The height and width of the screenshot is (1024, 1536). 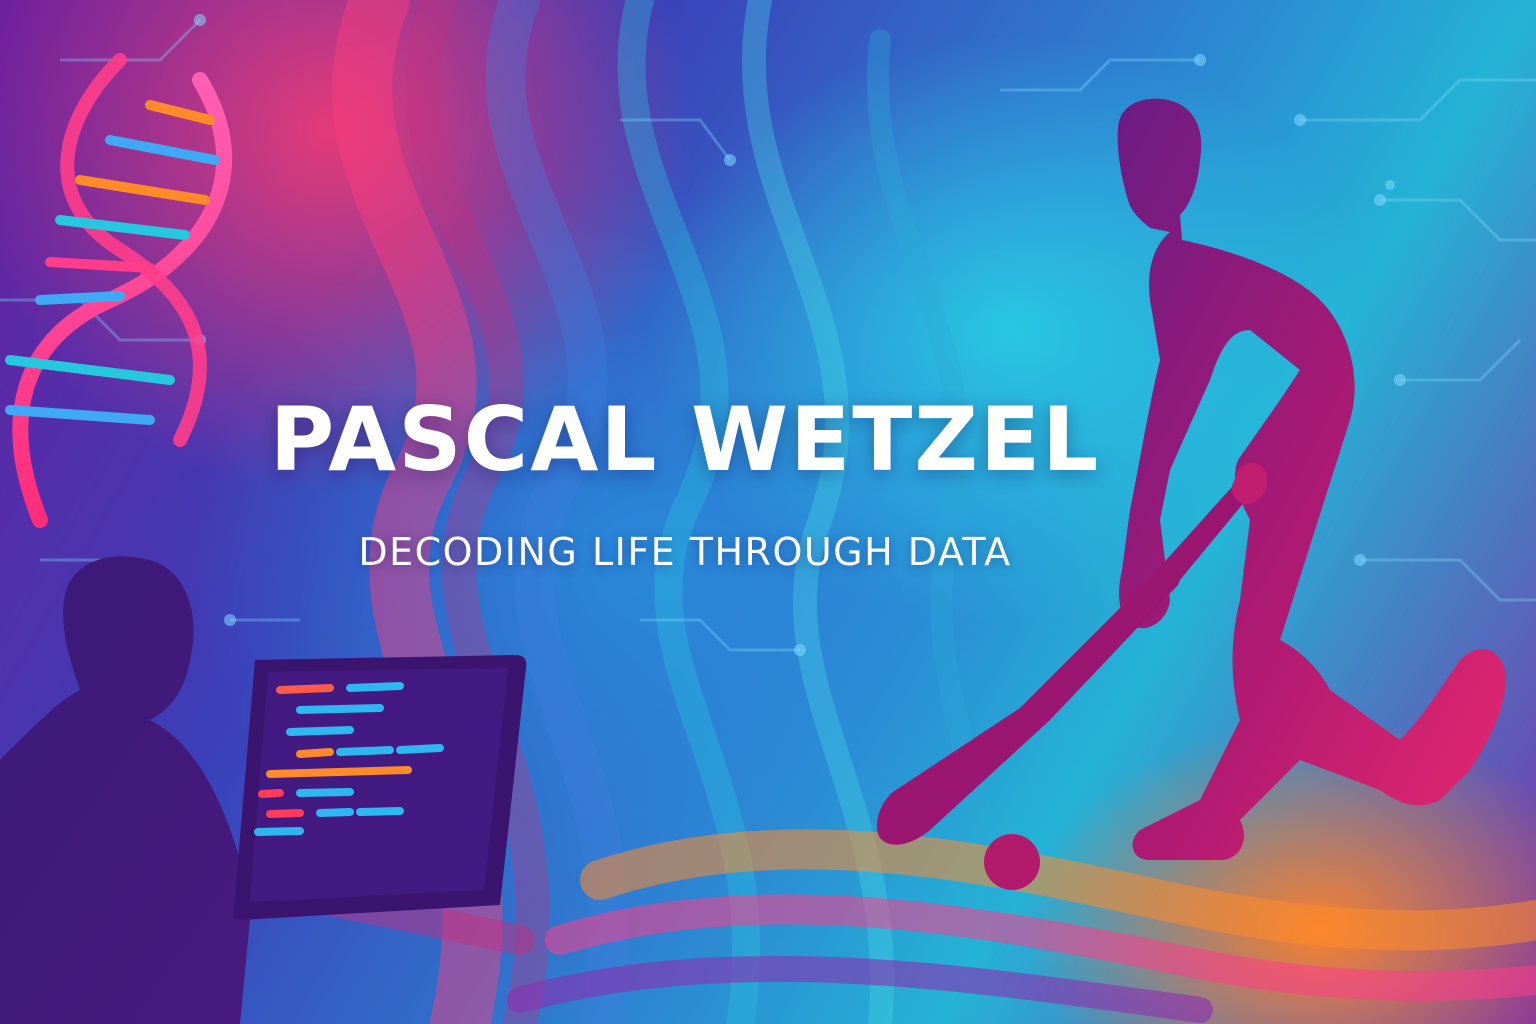 I want to click on tagline: DECODING LIFE THROUGH DATA, so click(x=685, y=552).